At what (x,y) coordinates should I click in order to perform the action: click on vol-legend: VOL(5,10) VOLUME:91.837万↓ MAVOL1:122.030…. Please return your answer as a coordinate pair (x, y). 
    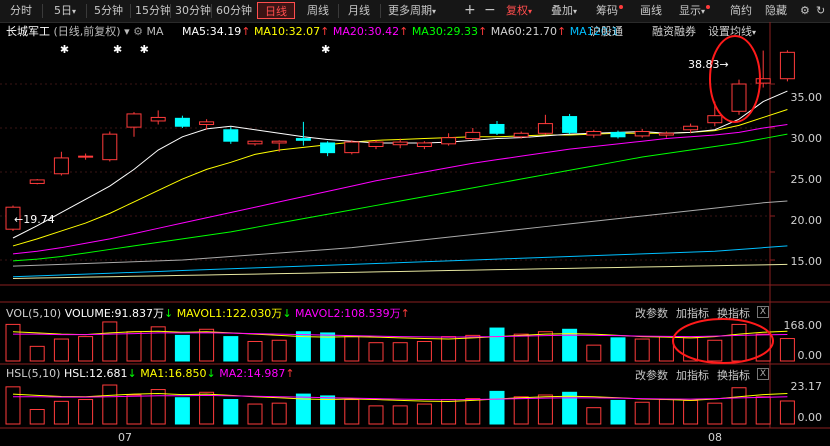
    Looking at the image, I should click on (208, 313).